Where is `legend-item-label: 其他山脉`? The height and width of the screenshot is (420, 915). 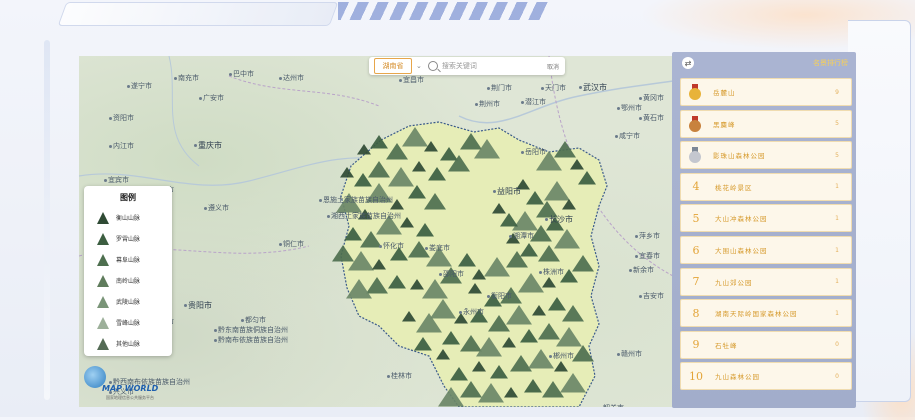
legend-item-label: 其他山脉 is located at coordinates (128, 344).